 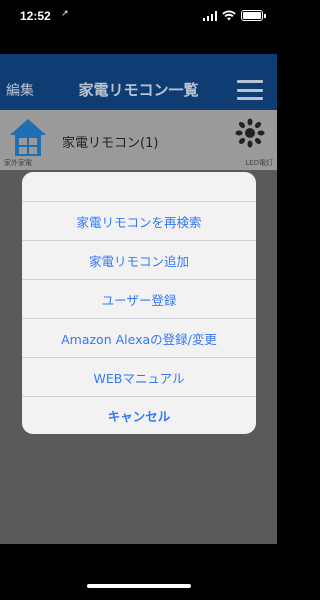 What do you see at coordinates (139, 586) in the screenshot?
I see `home-indicator` at bounding box center [139, 586].